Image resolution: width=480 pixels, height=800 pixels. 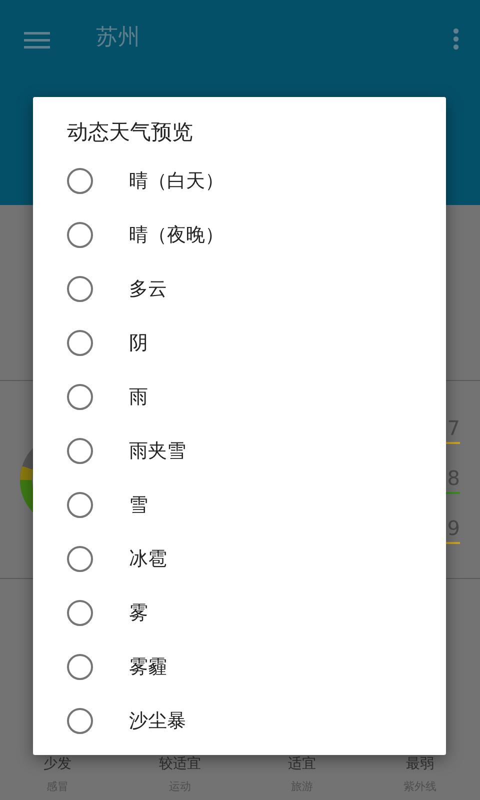 What do you see at coordinates (138, 397) in the screenshot?
I see `option-label: 雨` at bounding box center [138, 397].